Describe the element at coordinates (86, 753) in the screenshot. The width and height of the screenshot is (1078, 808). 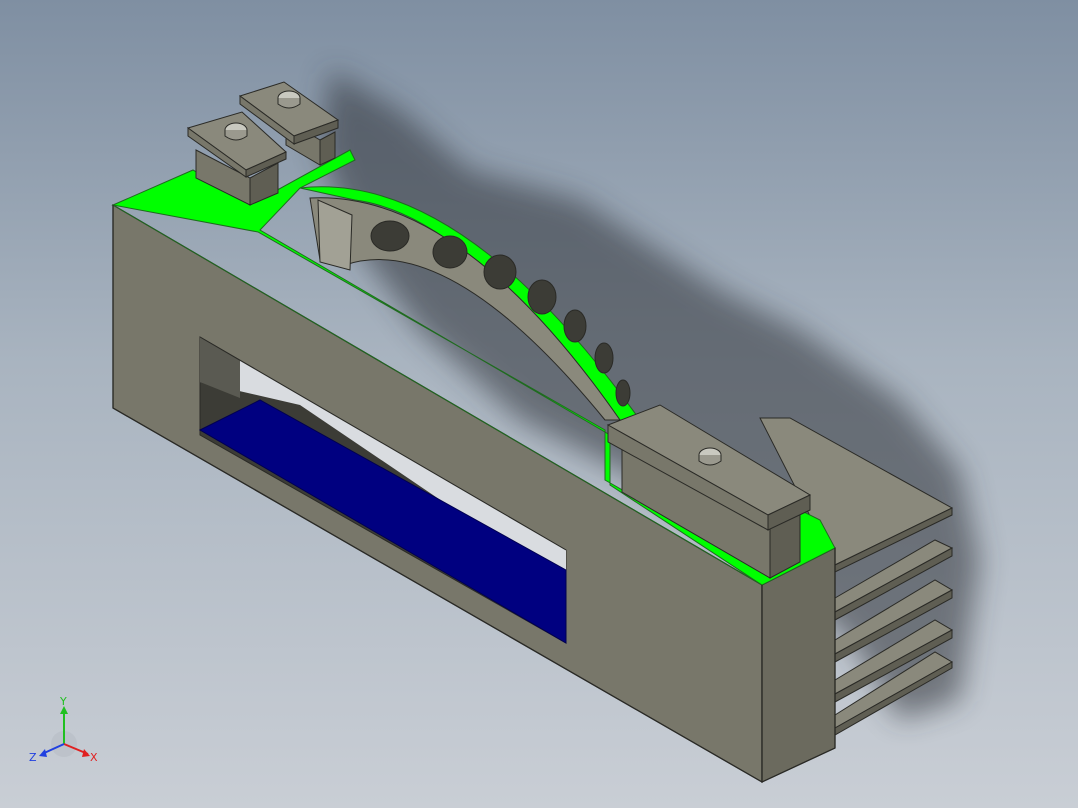
I see `x-axis-arrow-icon` at that location.